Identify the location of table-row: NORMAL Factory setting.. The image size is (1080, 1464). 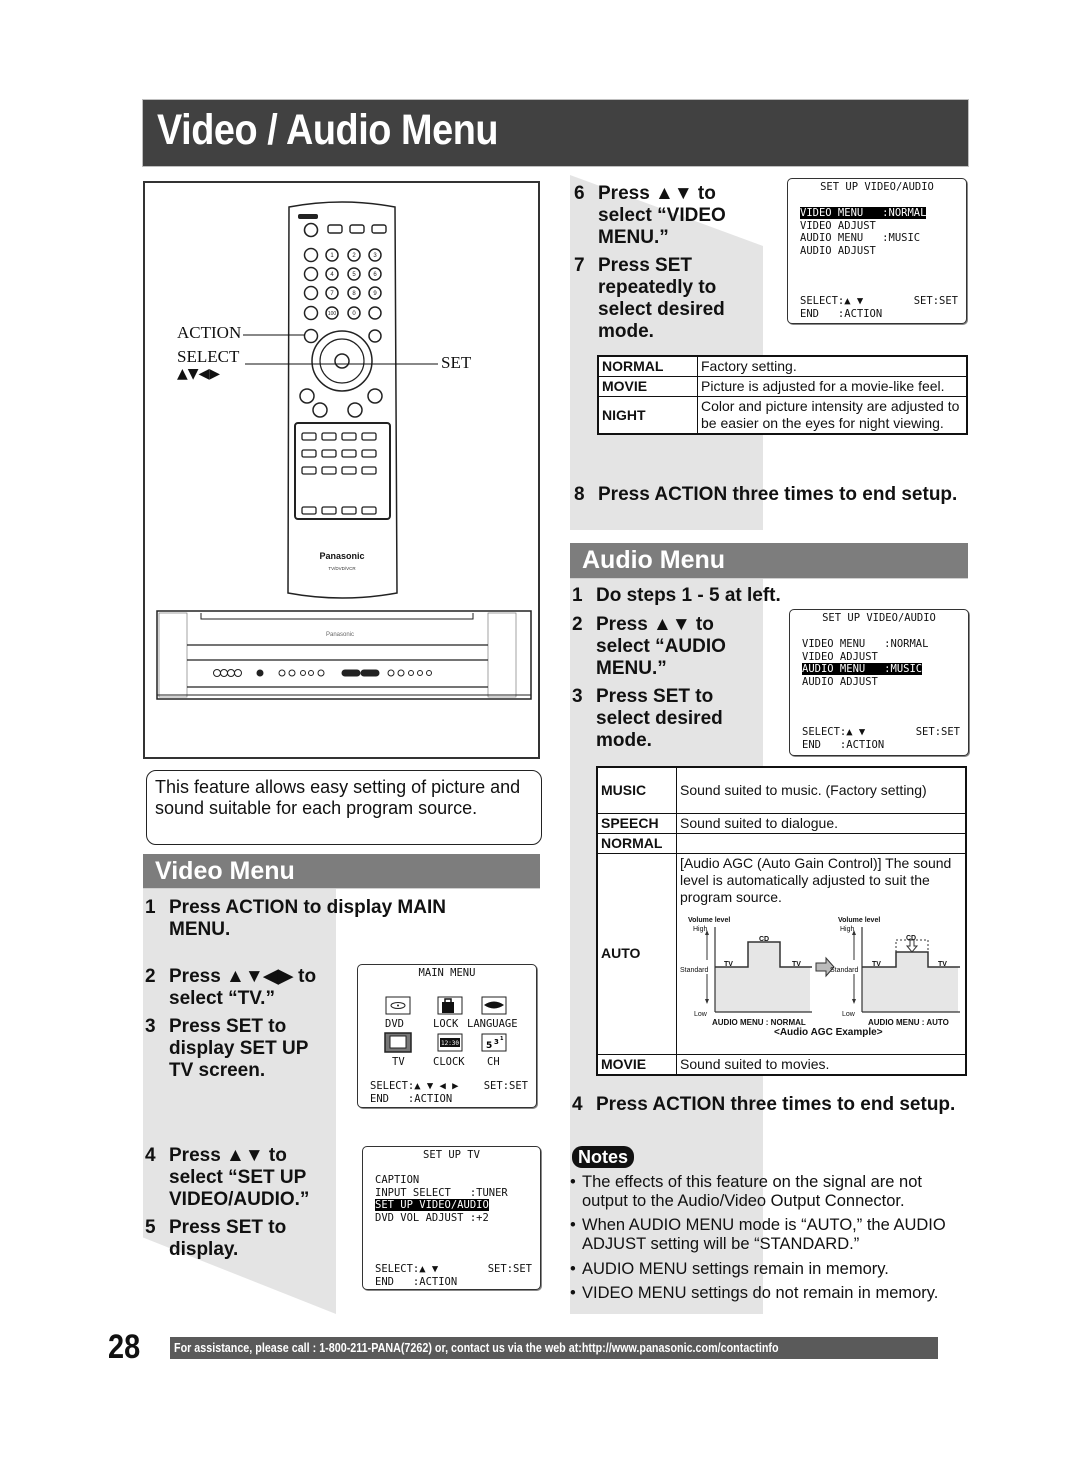
(782, 366).